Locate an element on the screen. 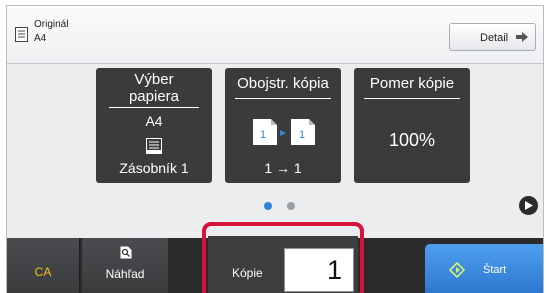 The width and height of the screenshot is (549, 293). paper-tray-icon is located at coordinates (154, 146).